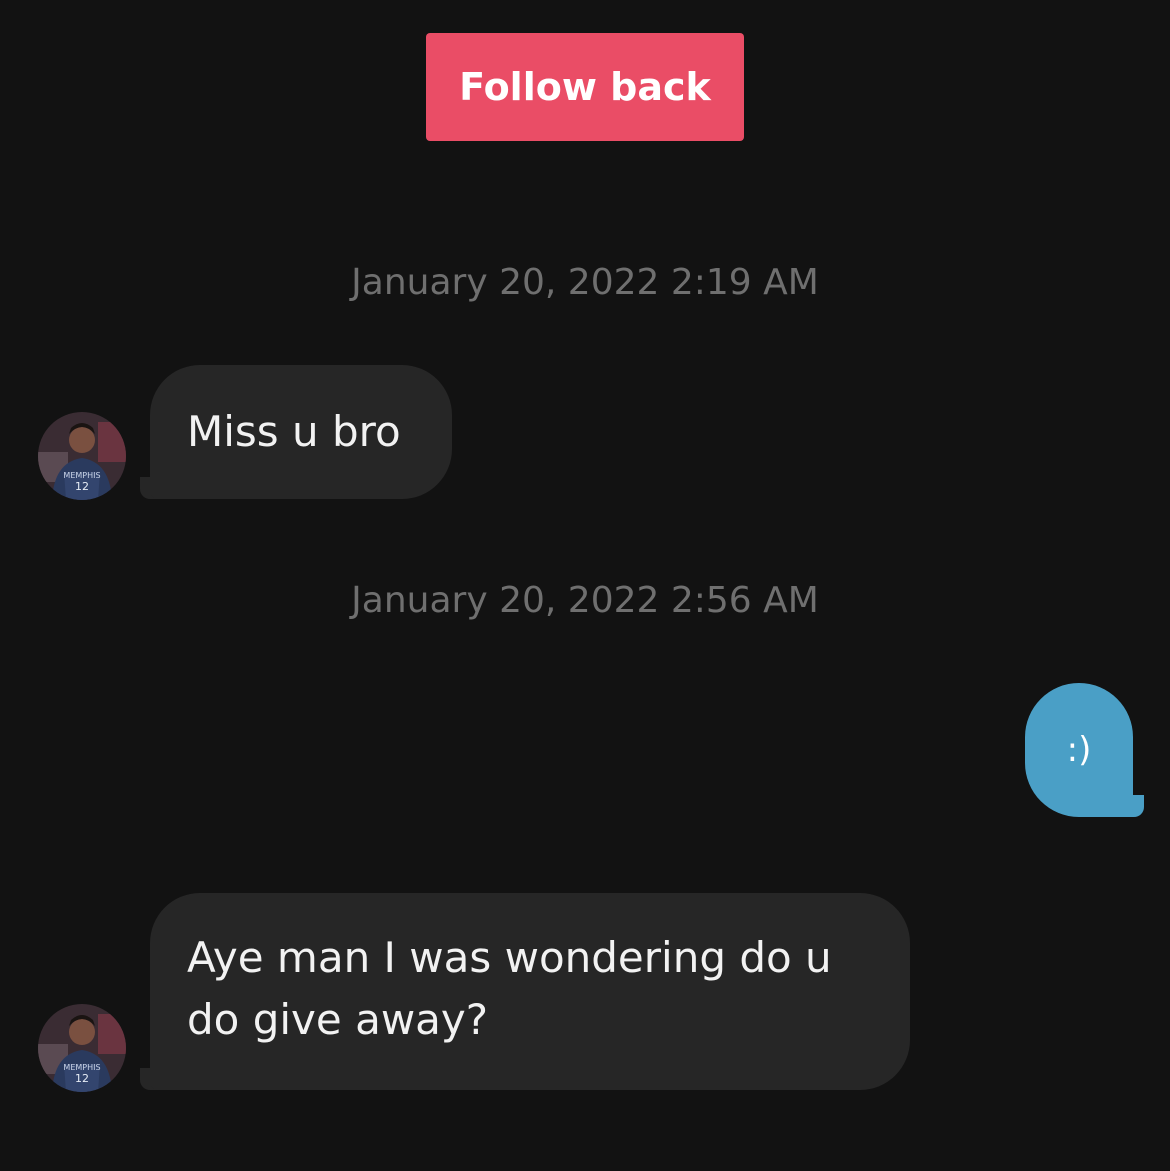 The image size is (1170, 1171). Describe the element at coordinates (585, 600) in the screenshot. I see `message-timestamp: January 20, 2022 2:56 AM` at that location.